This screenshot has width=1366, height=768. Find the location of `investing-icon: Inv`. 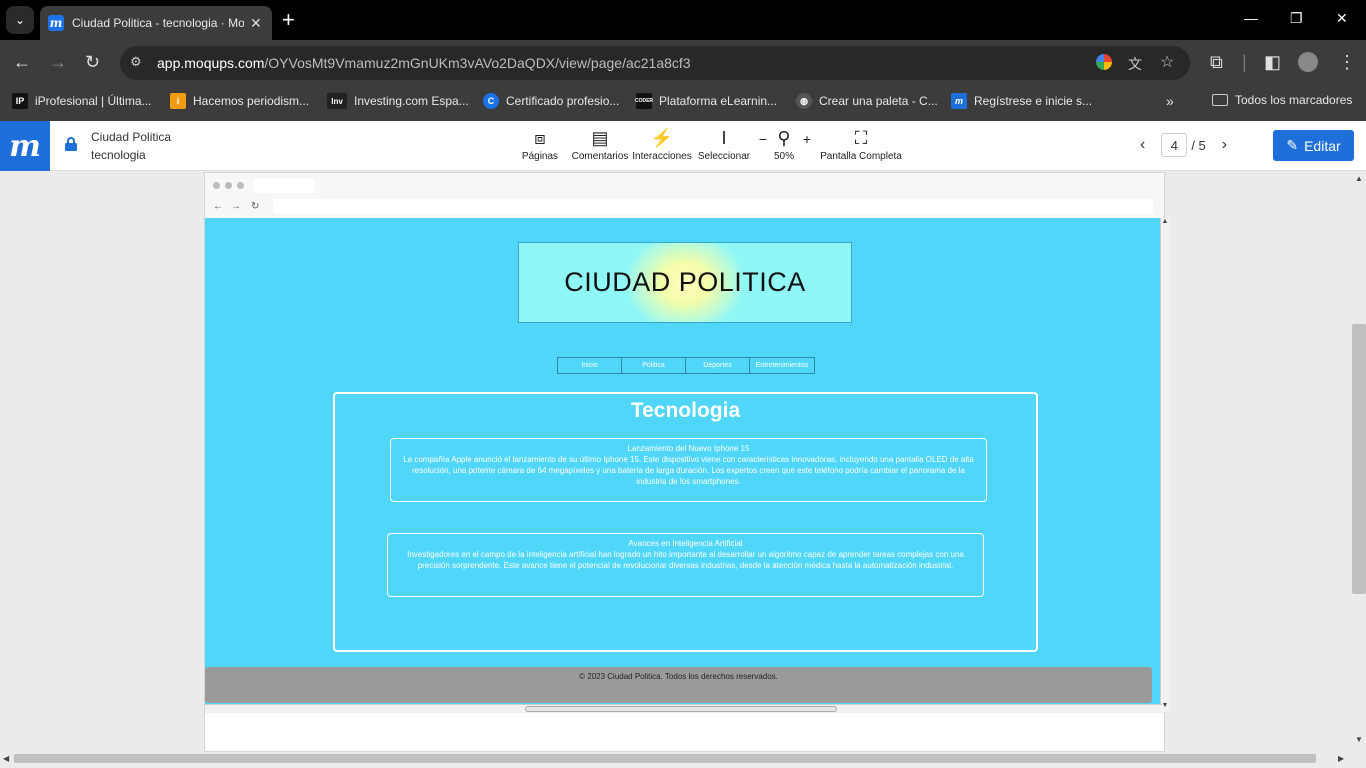

investing-icon: Inv is located at coordinates (337, 101).